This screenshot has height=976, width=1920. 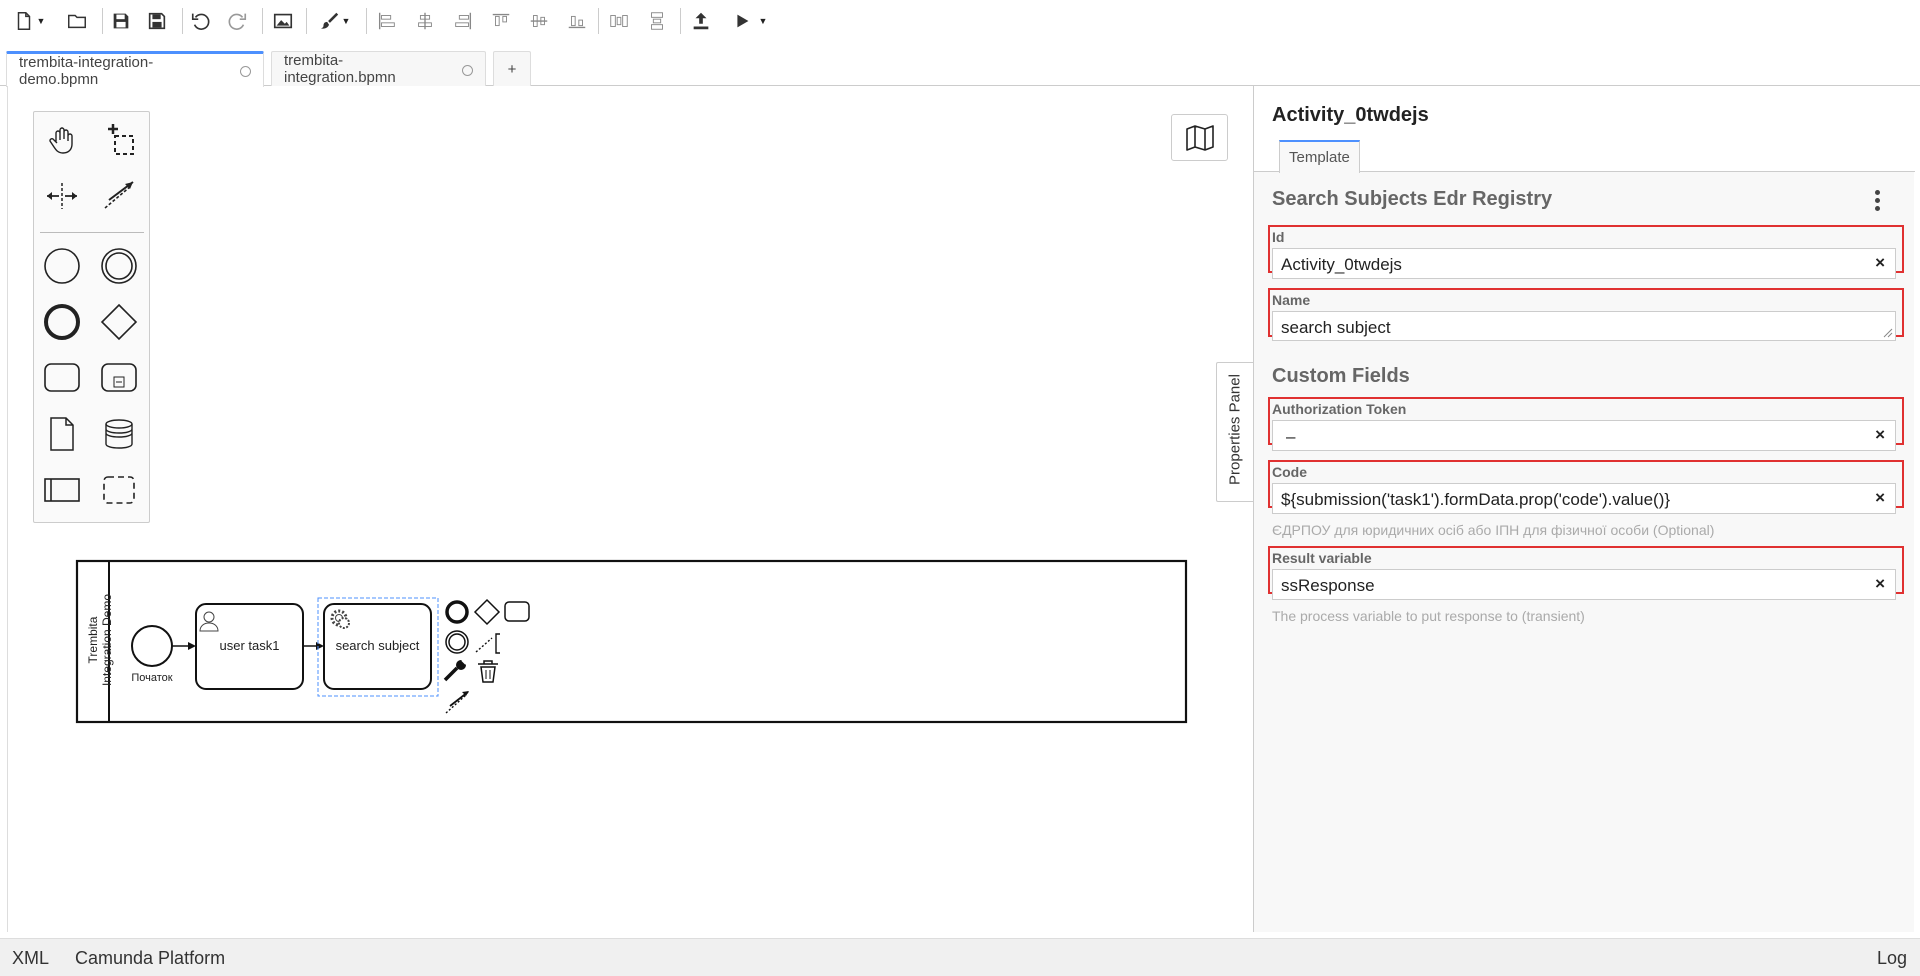 What do you see at coordinates (1584, 584) in the screenshot?
I see `result-input: ssResponse ×` at bounding box center [1584, 584].